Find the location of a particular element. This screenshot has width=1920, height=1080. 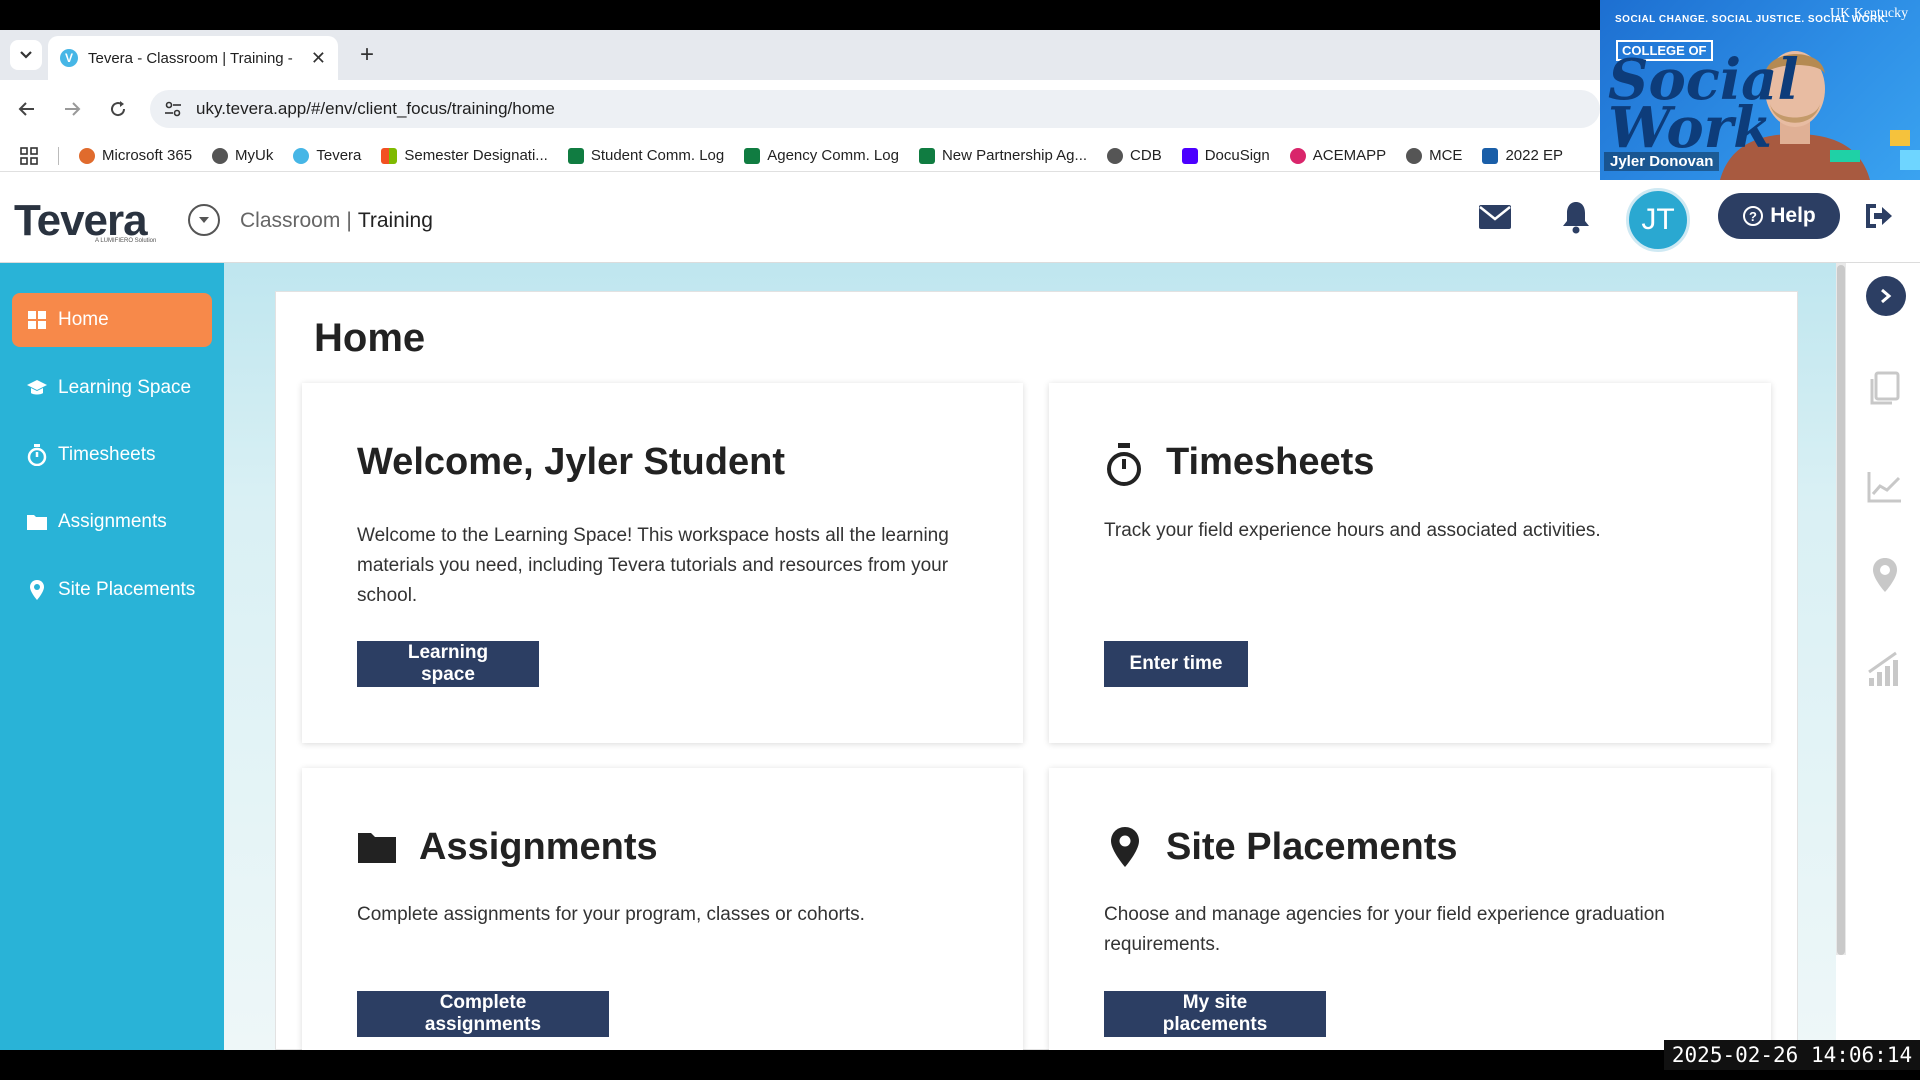

card-title: Site Placements is located at coordinates (1312, 847).